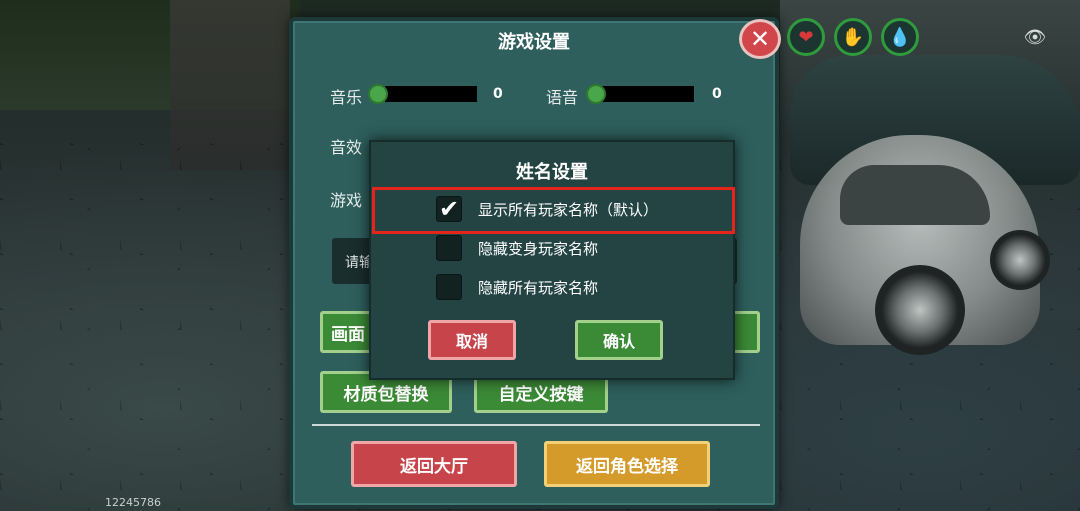  I want to click on cancel-button: 取消, so click(472, 340).